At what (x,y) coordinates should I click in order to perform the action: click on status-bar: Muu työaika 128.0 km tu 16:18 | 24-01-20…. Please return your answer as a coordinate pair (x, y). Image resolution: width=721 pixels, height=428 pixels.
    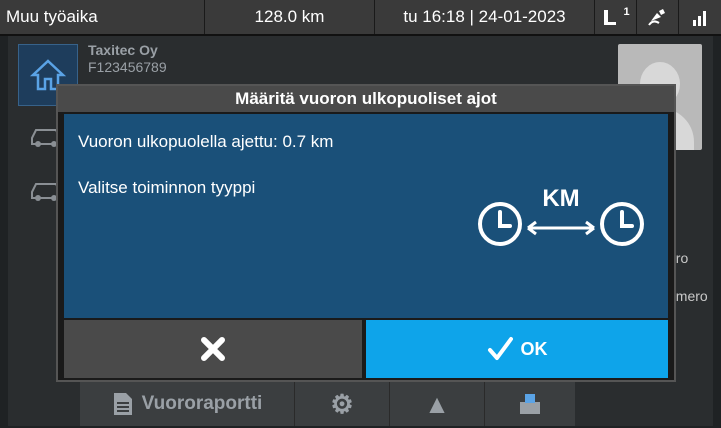
    Looking at the image, I should click on (360, 18).